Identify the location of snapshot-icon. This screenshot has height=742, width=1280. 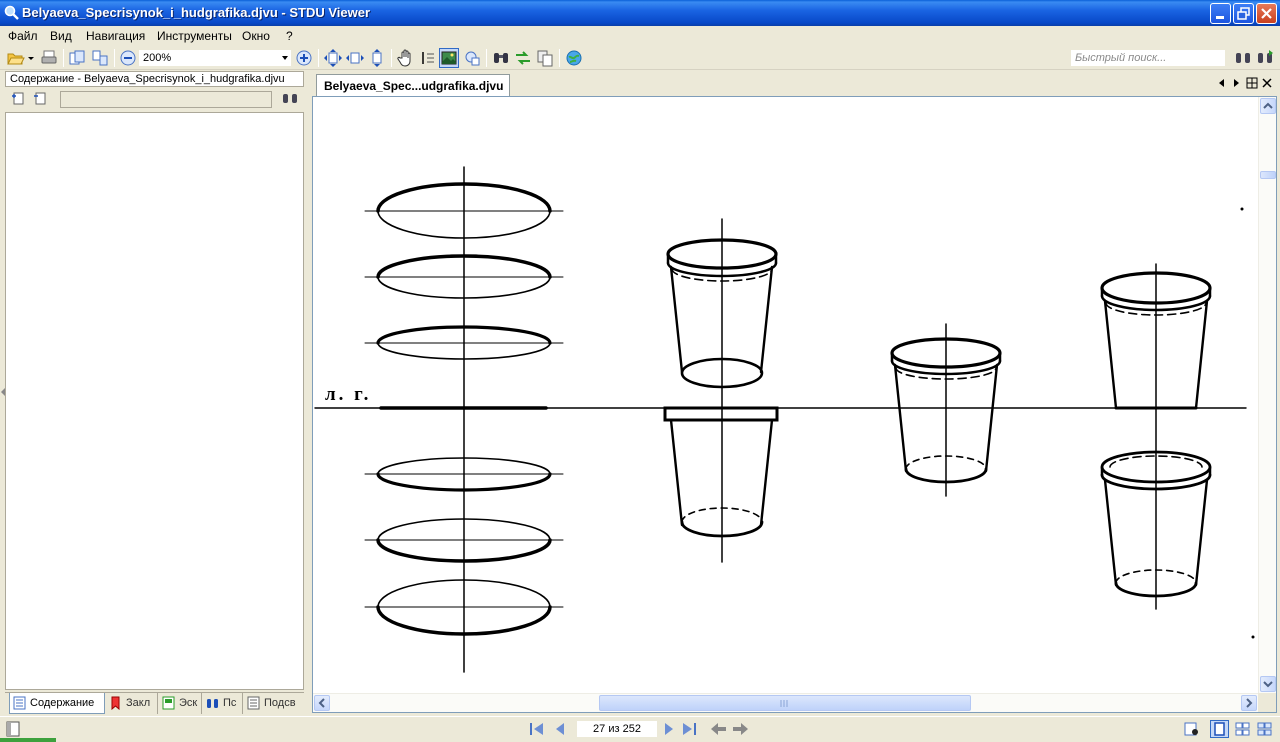
(472, 58).